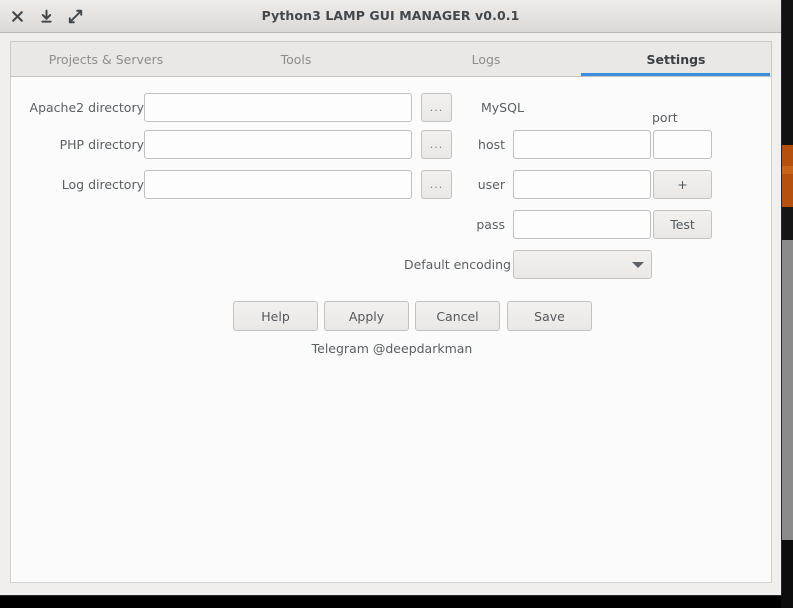  Describe the element at coordinates (457, 316) in the screenshot. I see `cancel-button: Cancel` at that location.